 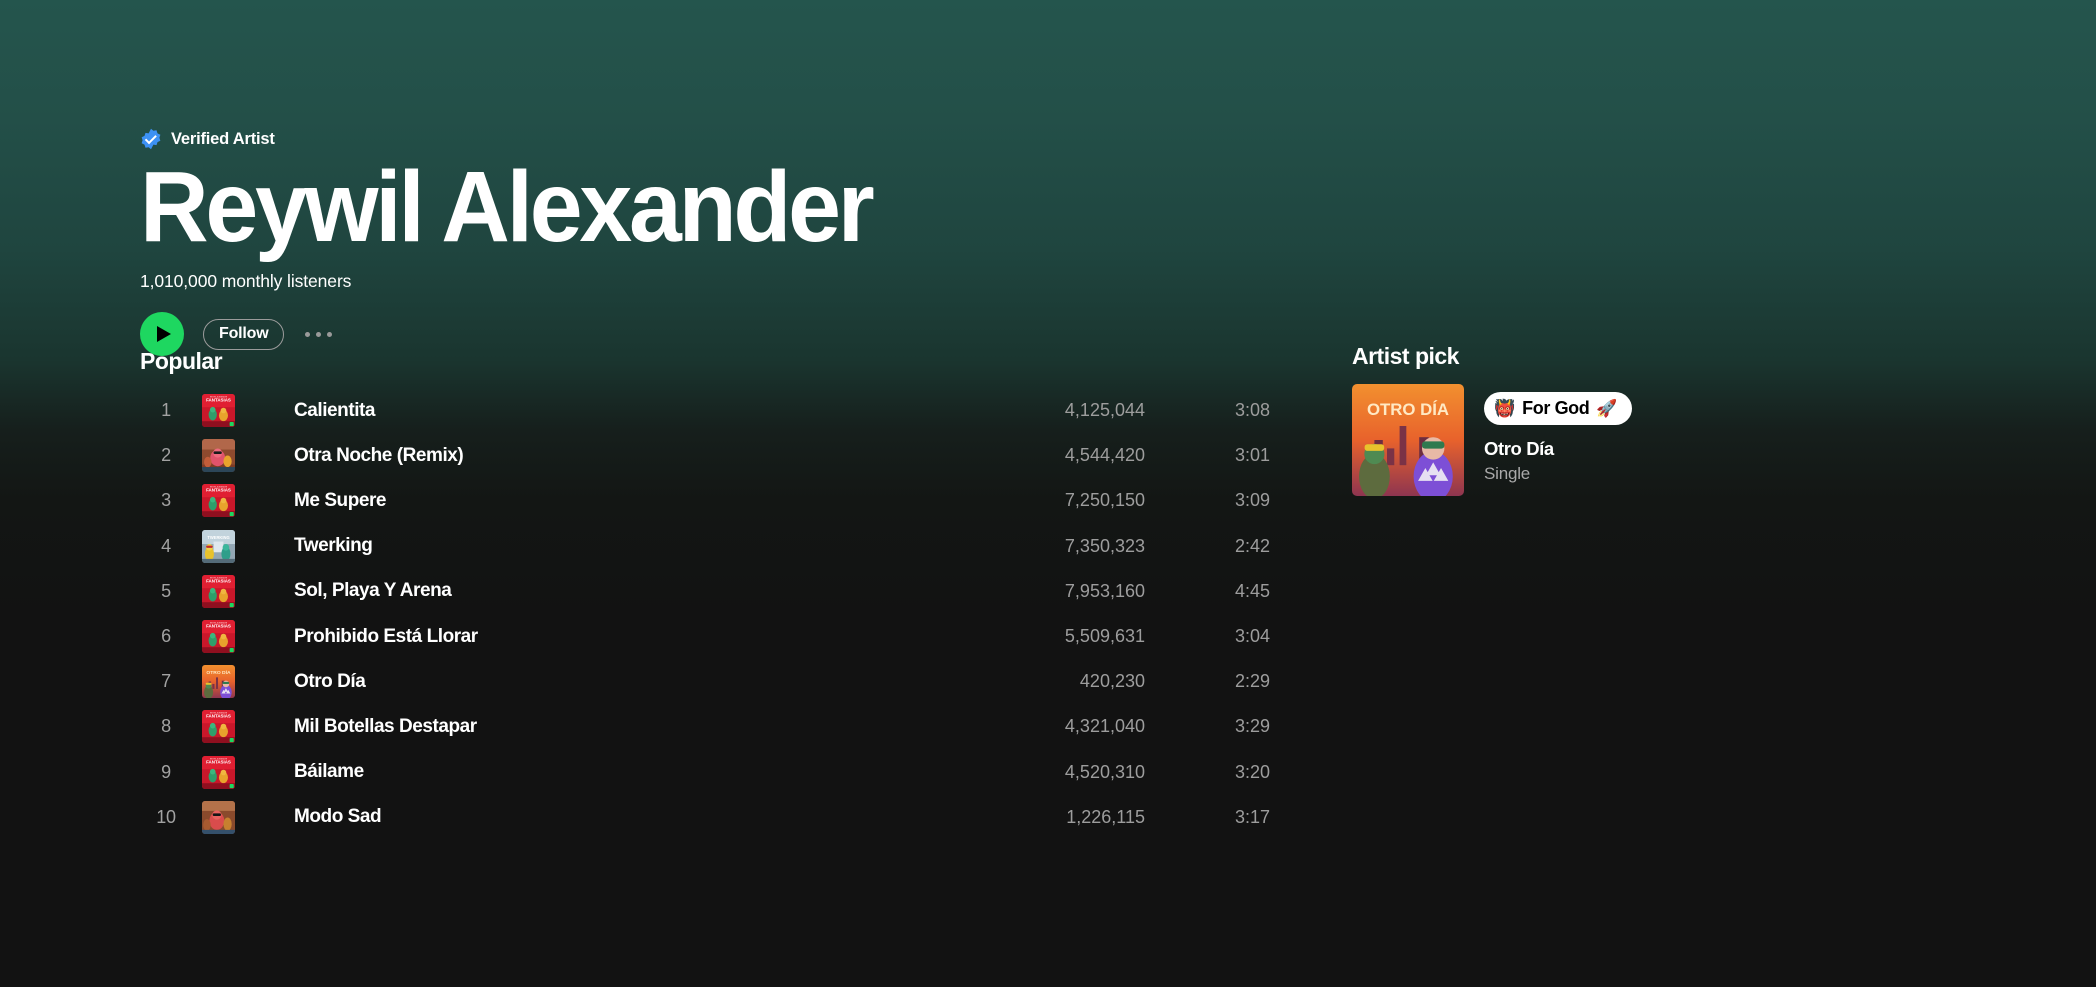 What do you see at coordinates (1607, 408) in the screenshot?
I see `rocket-emoji-icon: 🚀` at bounding box center [1607, 408].